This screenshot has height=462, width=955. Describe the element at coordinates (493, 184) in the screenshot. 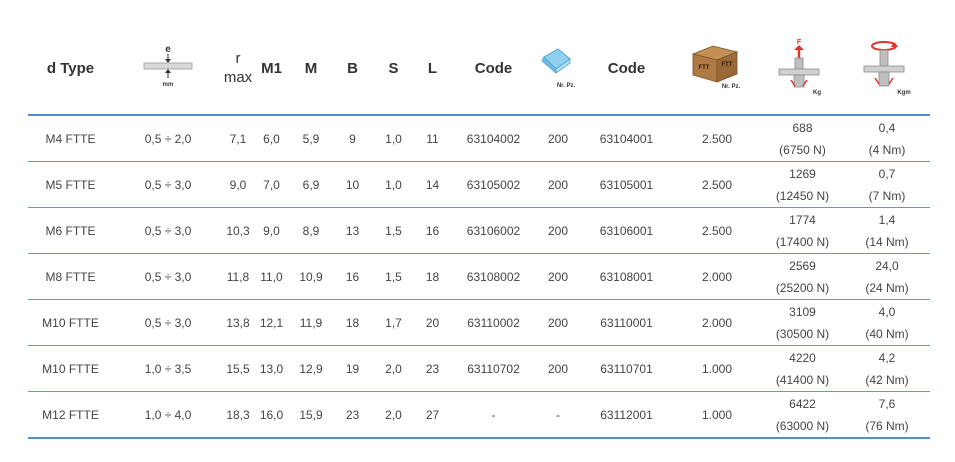

I see `cell-code-bag: 63105002` at that location.